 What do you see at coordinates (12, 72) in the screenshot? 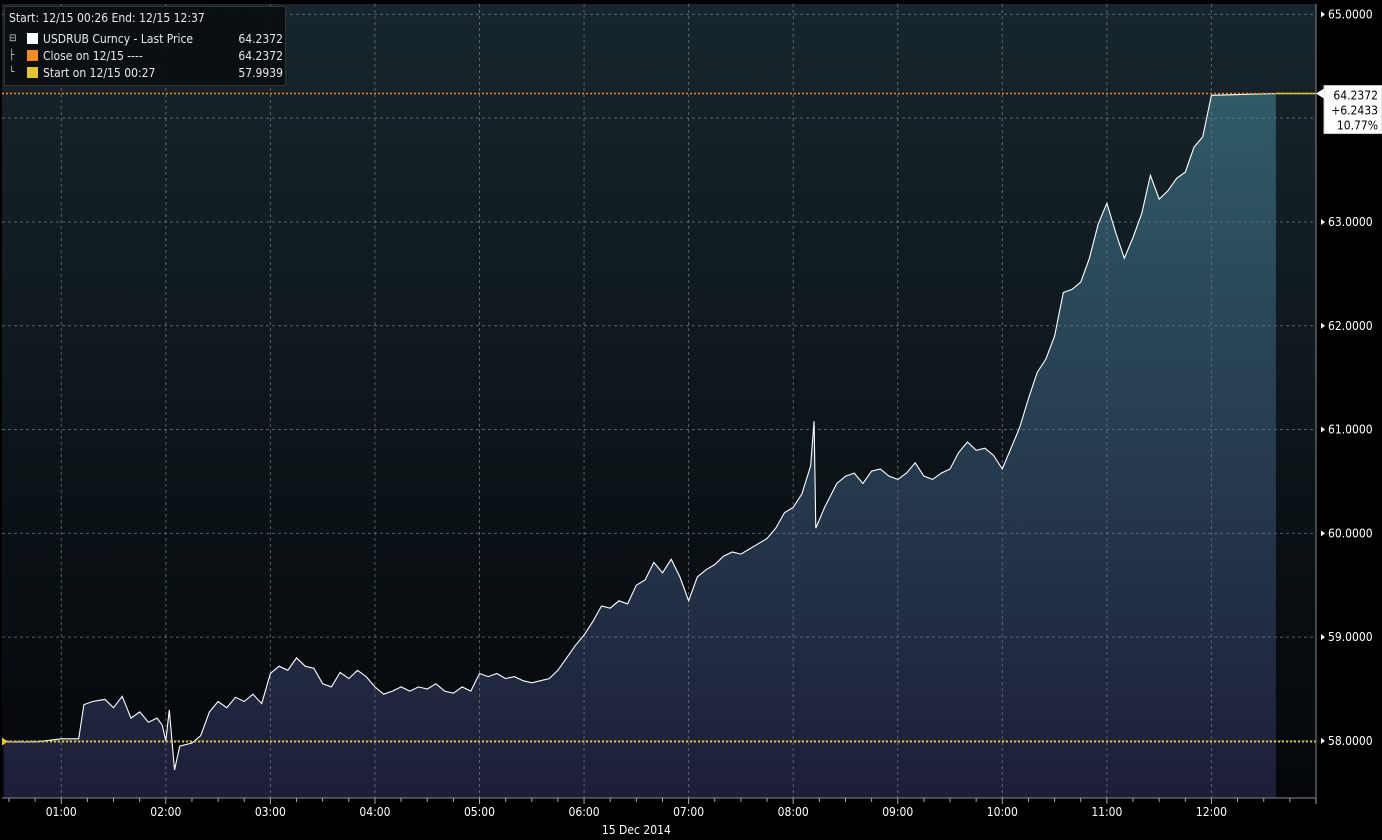
I see `tree-branch-icon: └` at bounding box center [12, 72].